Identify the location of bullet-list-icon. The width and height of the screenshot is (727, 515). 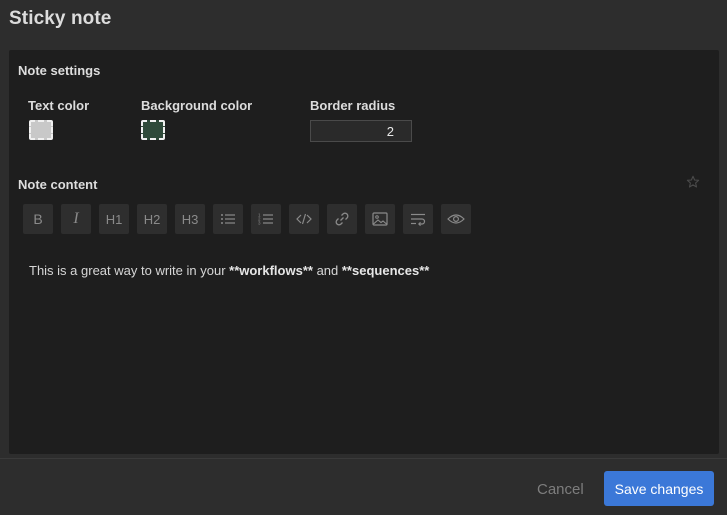
(228, 219).